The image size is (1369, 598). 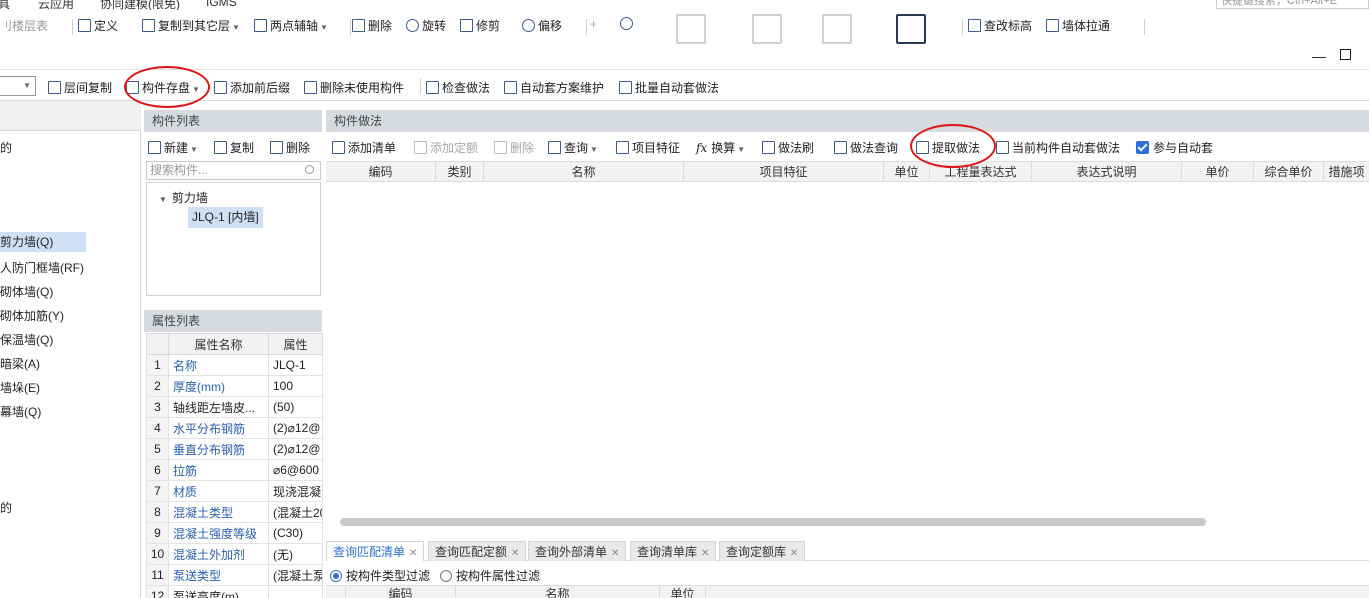 What do you see at coordinates (140, 5) in the screenshot?
I see `menu-item-collab: 协同建模(限免)` at bounding box center [140, 5].